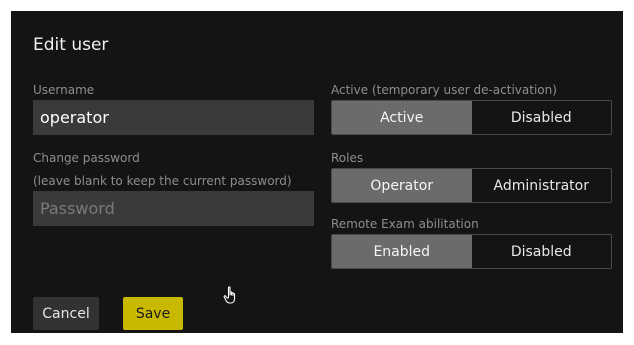 This screenshot has height=345, width=634. I want to click on username-label: Username, so click(64, 90).